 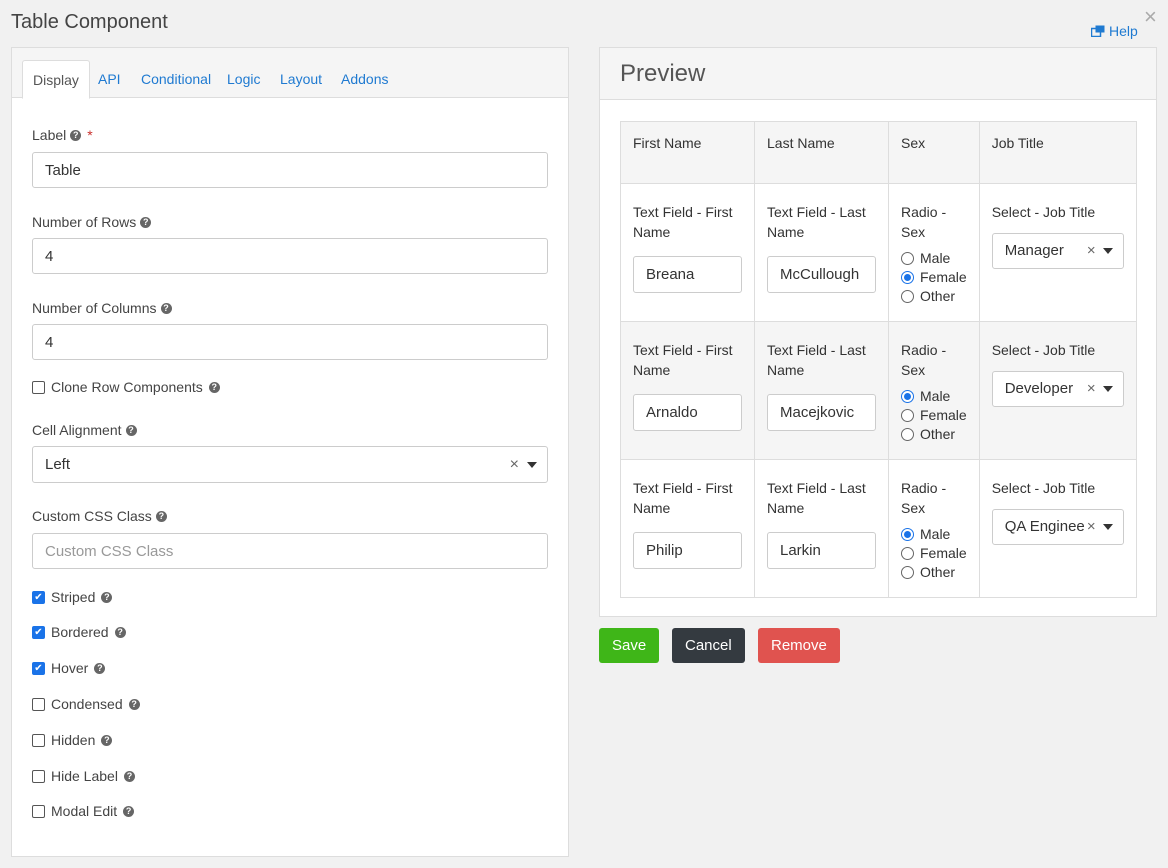 What do you see at coordinates (290, 342) in the screenshot?
I see `cols-input` at bounding box center [290, 342].